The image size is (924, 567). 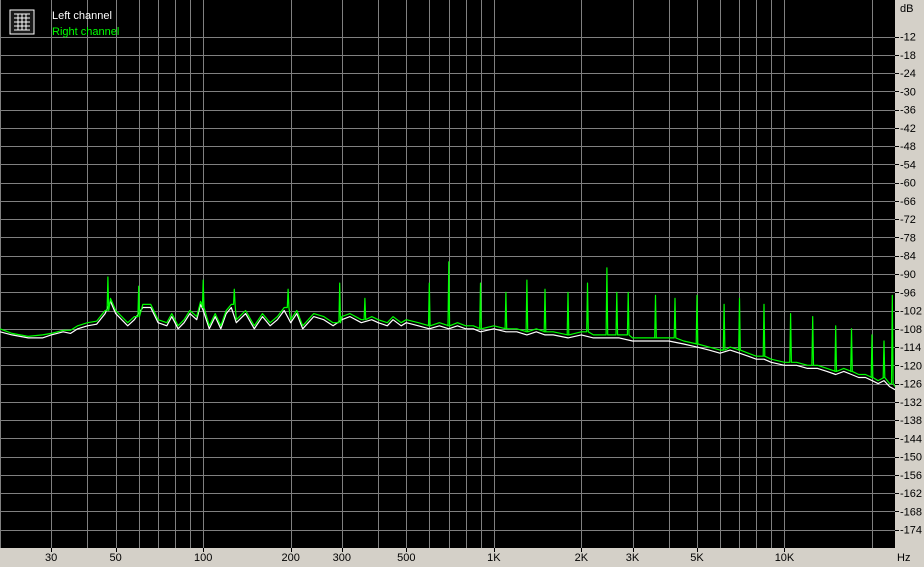 What do you see at coordinates (911, 330) in the screenshot?
I see `y-tick-label: -108` at bounding box center [911, 330].